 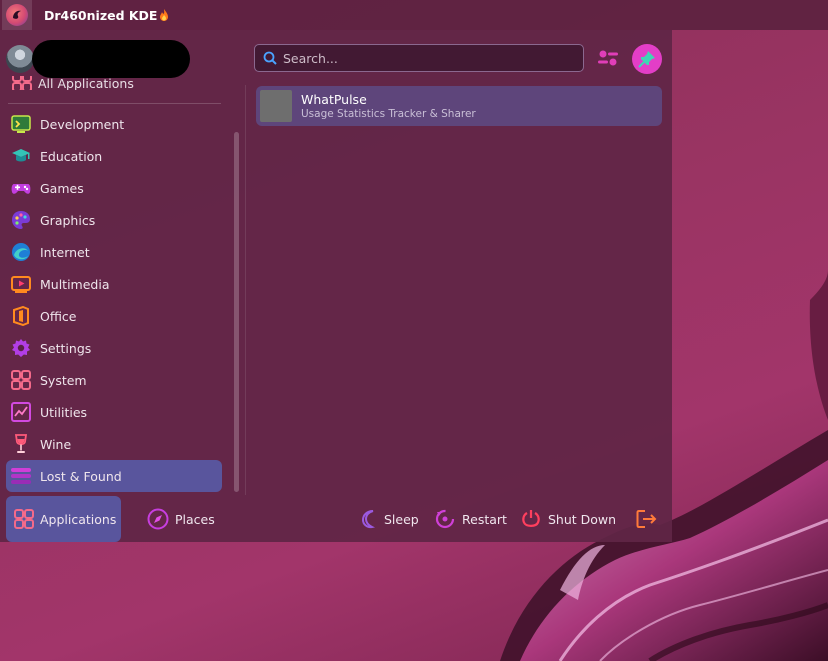 I want to click on category-label: Lost & Found, so click(x=81, y=476).